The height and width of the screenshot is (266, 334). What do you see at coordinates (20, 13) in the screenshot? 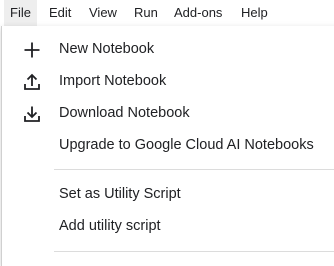
I see `menu-file: File` at bounding box center [20, 13].